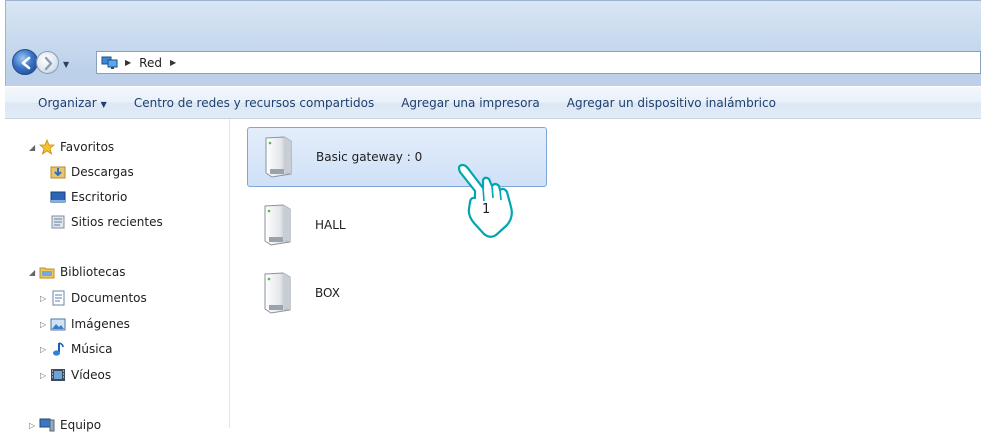 This screenshot has width=981, height=436. Describe the element at coordinates (91, 375) in the screenshot. I see `tree-label: Vídeos` at that location.